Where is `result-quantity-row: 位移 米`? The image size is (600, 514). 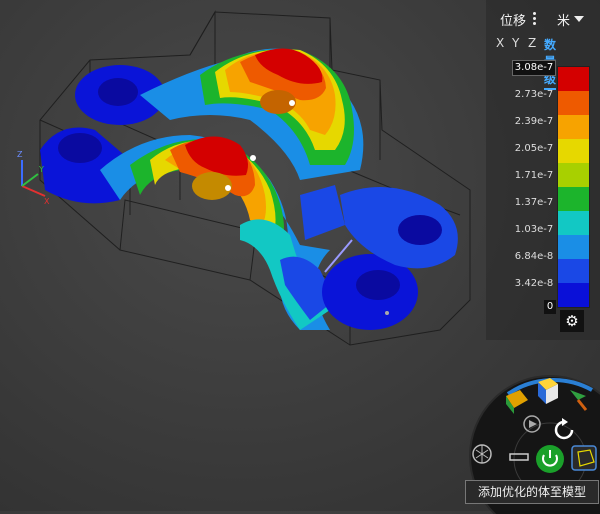 result-quantity-row: 位移 米 is located at coordinates (548, 20).